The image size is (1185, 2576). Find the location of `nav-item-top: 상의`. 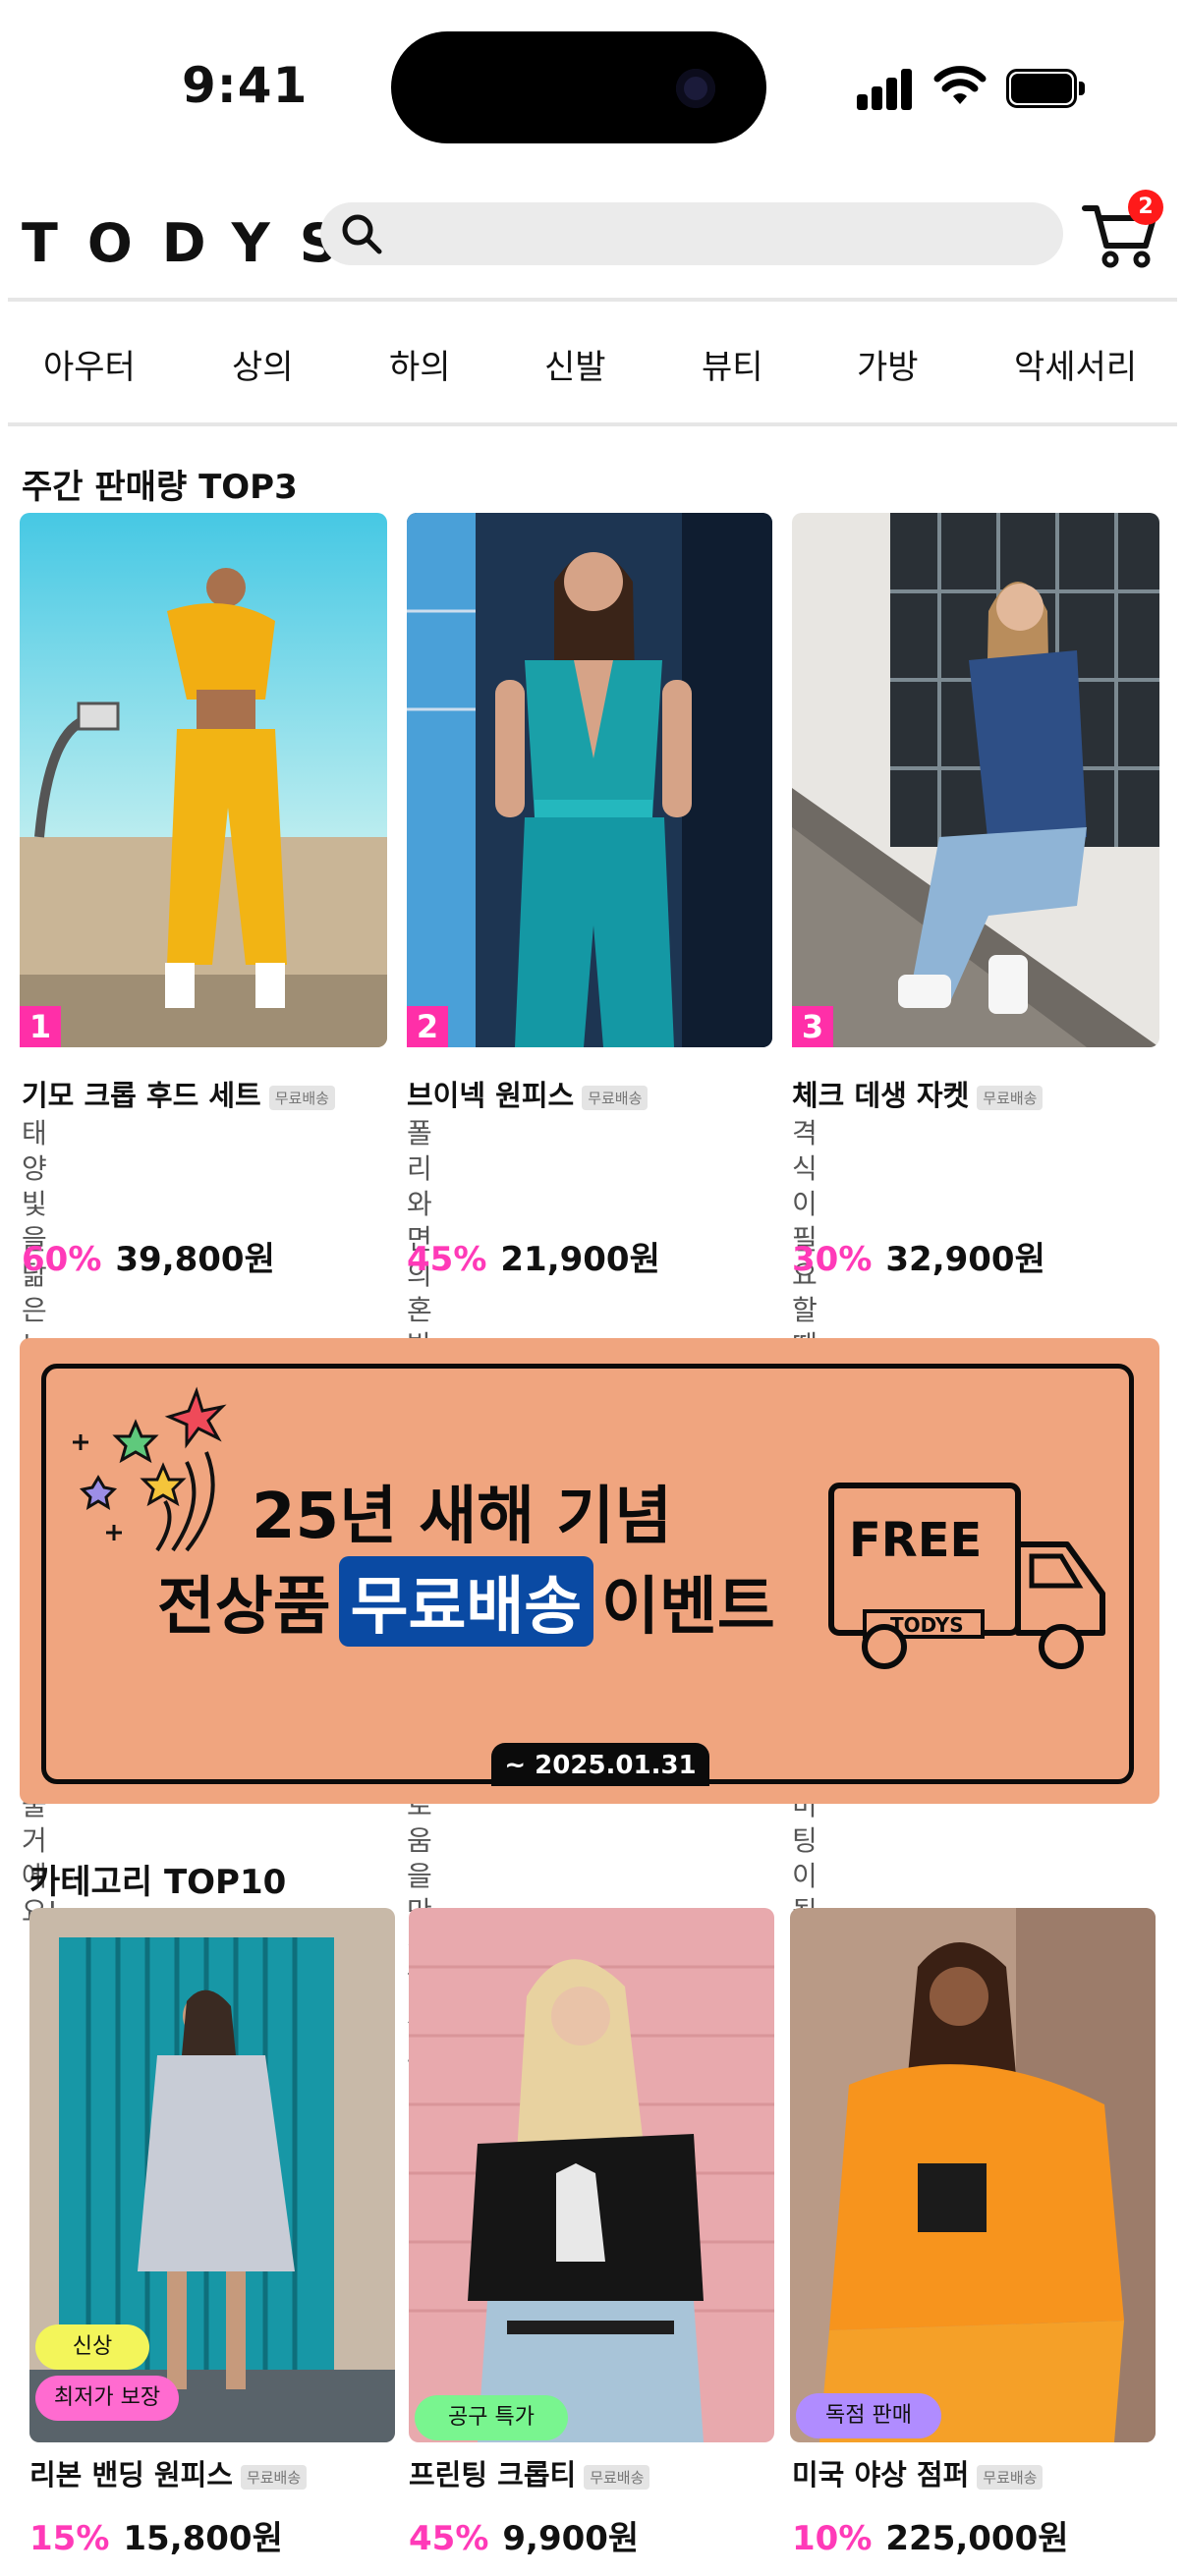

nav-item-top: 상의 is located at coordinates (263, 364).